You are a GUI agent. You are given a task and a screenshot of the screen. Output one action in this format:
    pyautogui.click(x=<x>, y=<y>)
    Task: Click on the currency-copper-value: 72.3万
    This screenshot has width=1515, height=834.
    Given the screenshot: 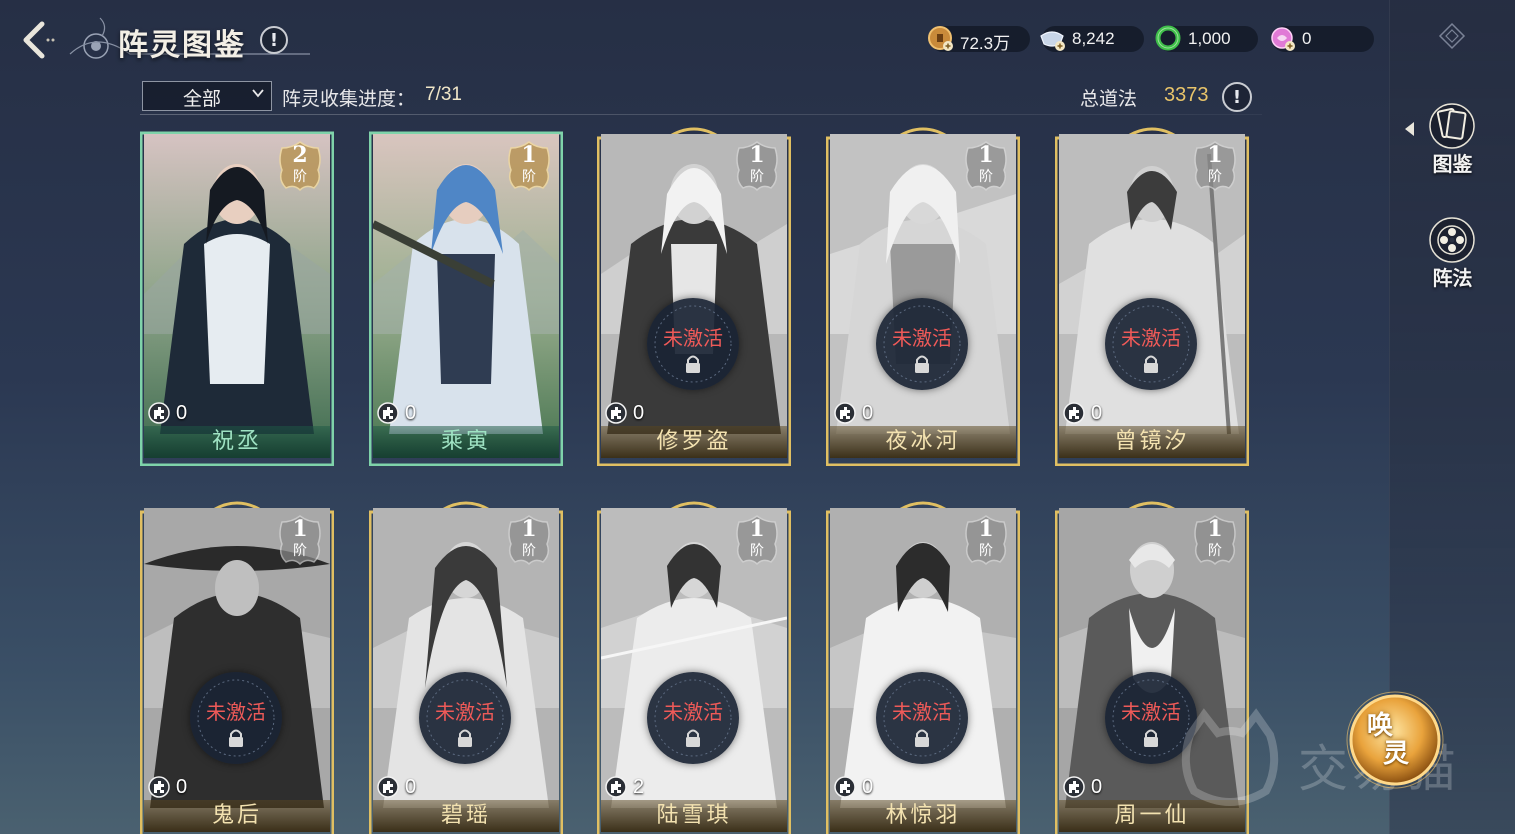 What is the action you would take?
    pyautogui.click(x=985, y=43)
    